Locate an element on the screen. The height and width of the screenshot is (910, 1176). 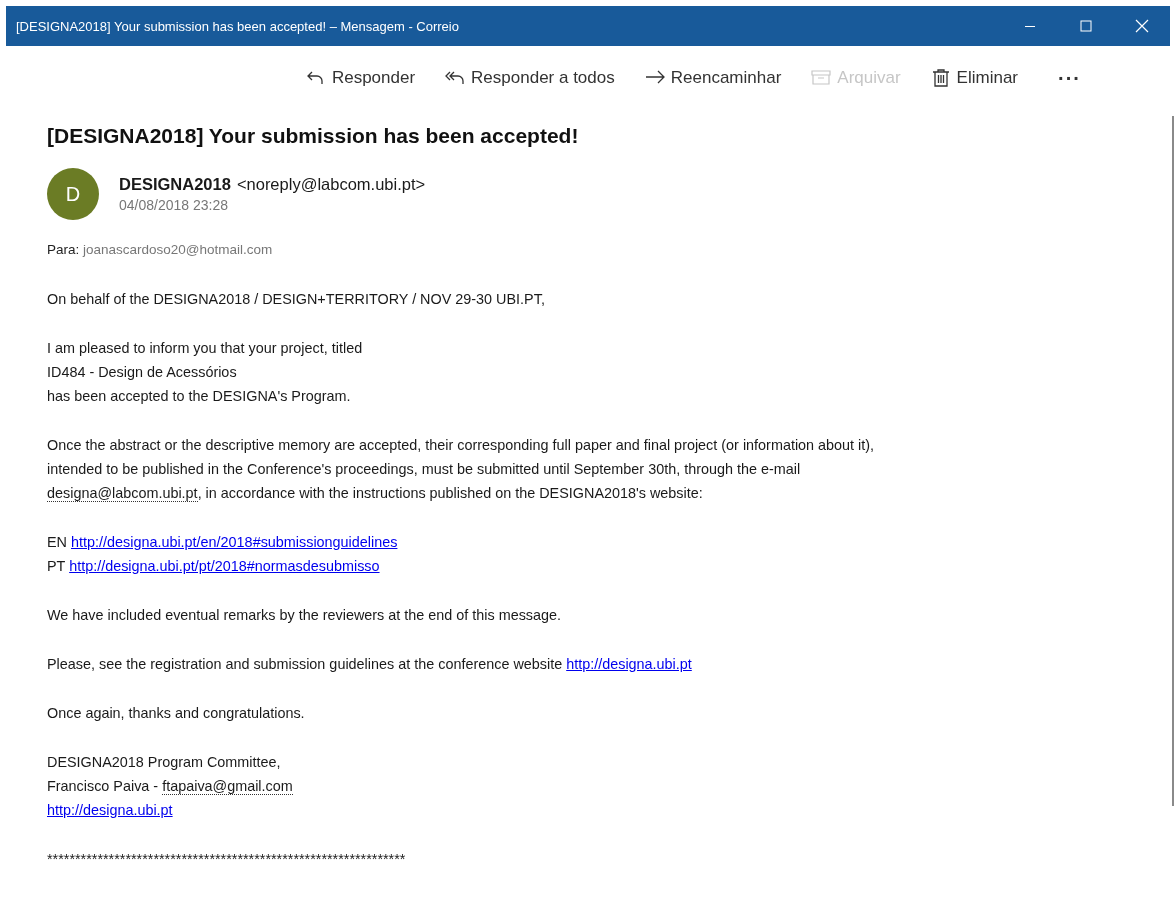
maximize-icon is located at coordinates (1086, 26).